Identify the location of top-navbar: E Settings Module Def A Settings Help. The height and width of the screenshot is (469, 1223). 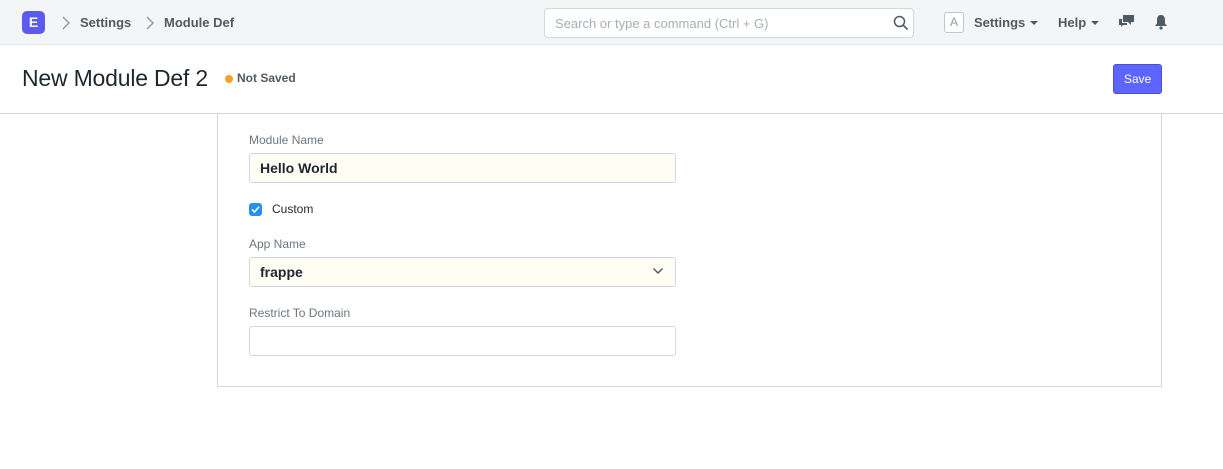
(611, 22).